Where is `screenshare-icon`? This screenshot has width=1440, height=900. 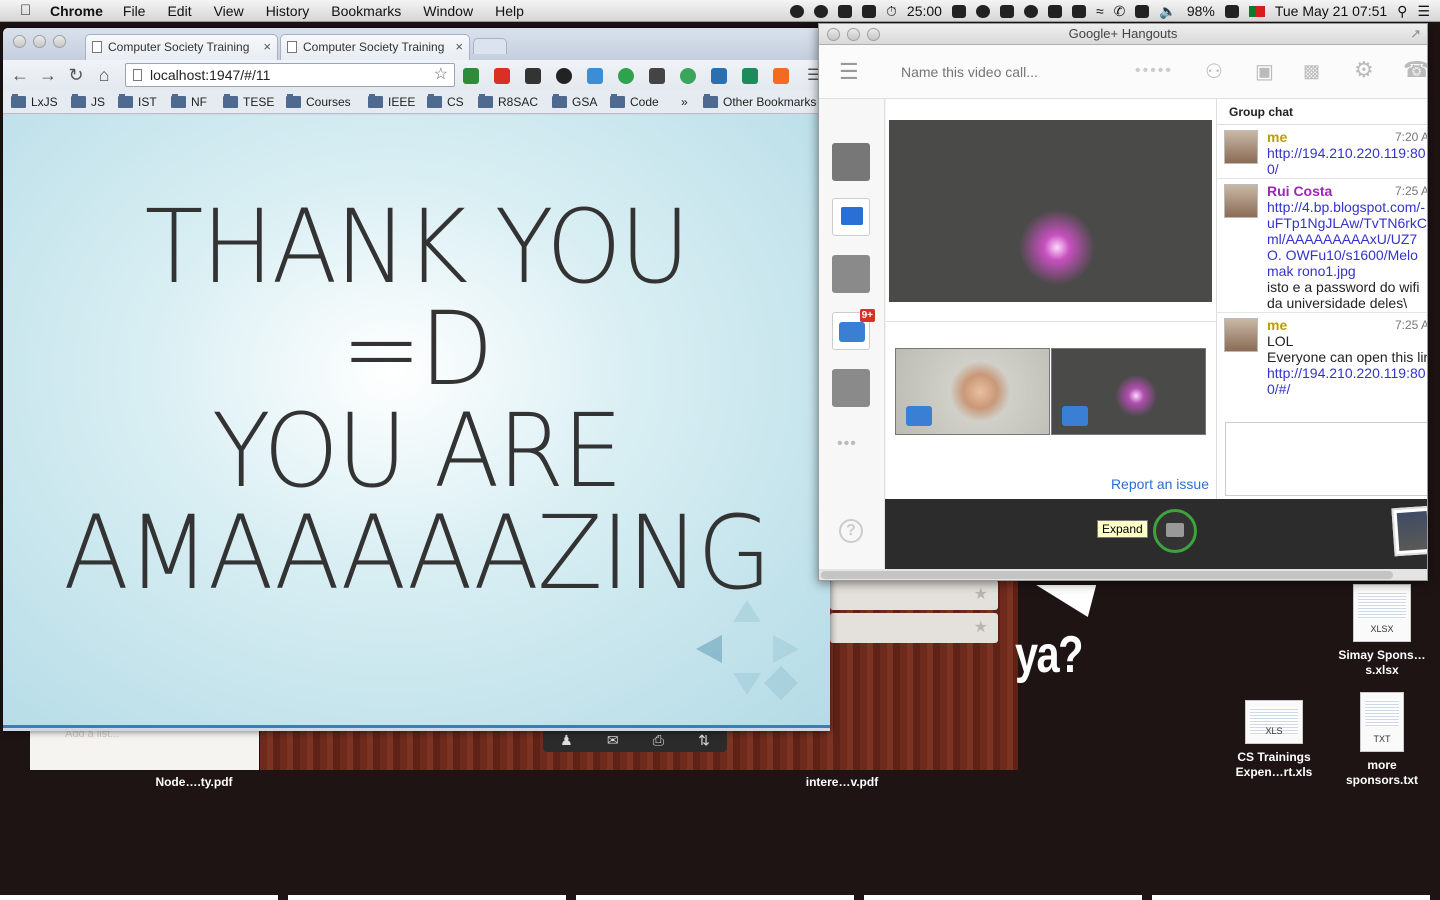 screenshare-icon is located at coordinates (851, 274).